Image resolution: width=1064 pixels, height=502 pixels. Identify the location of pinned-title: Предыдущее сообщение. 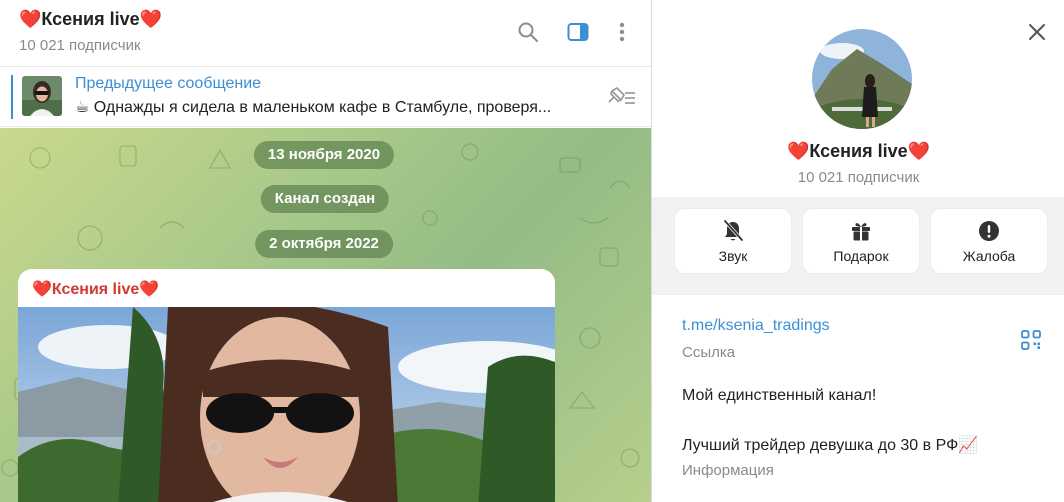
(168, 83).